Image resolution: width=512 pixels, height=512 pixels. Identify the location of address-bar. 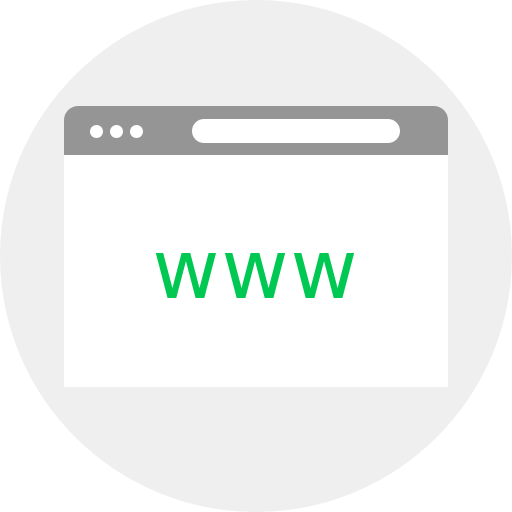
(296, 131).